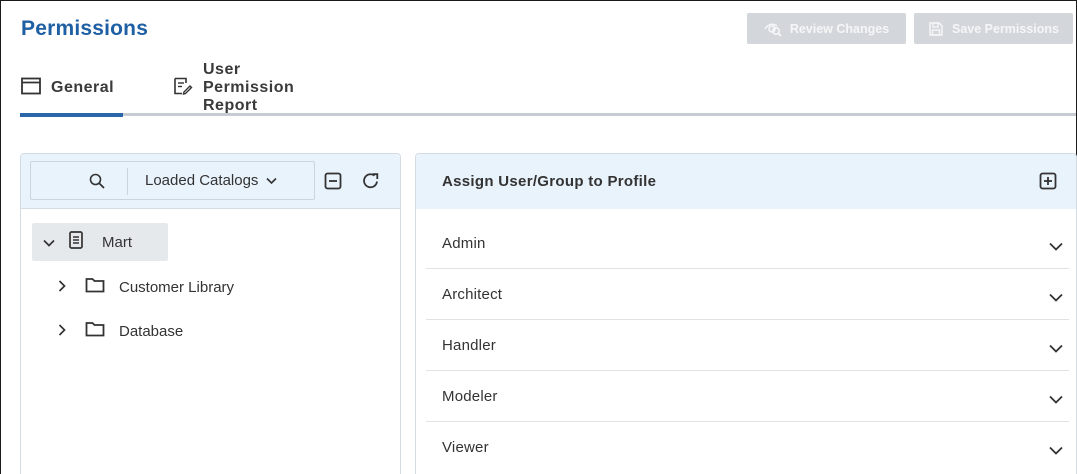 This screenshot has width=1077, height=474. What do you see at coordinates (85, 28) in the screenshot?
I see `page-title: Permissions` at bounding box center [85, 28].